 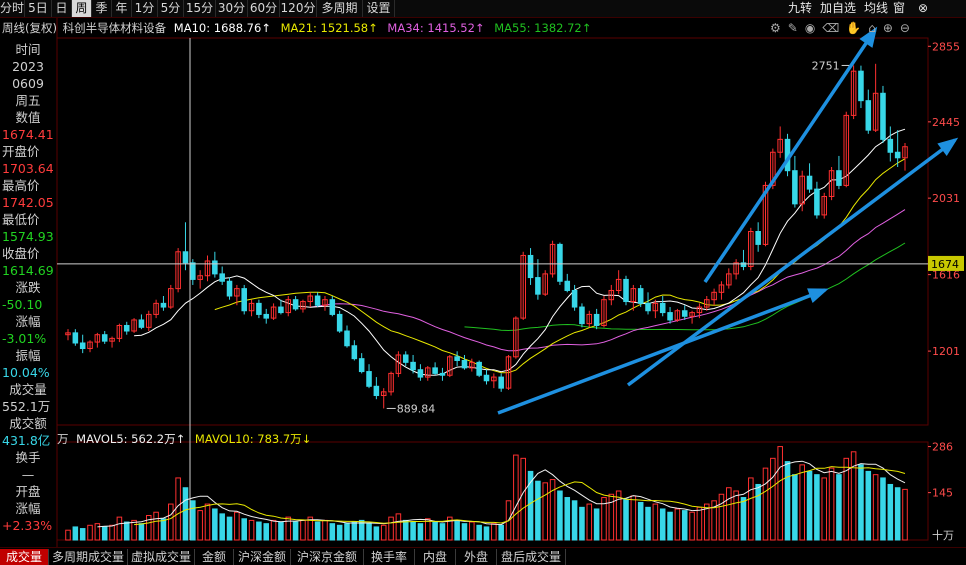 I want to click on legend-title: 周线(复权), so click(x=29, y=28).